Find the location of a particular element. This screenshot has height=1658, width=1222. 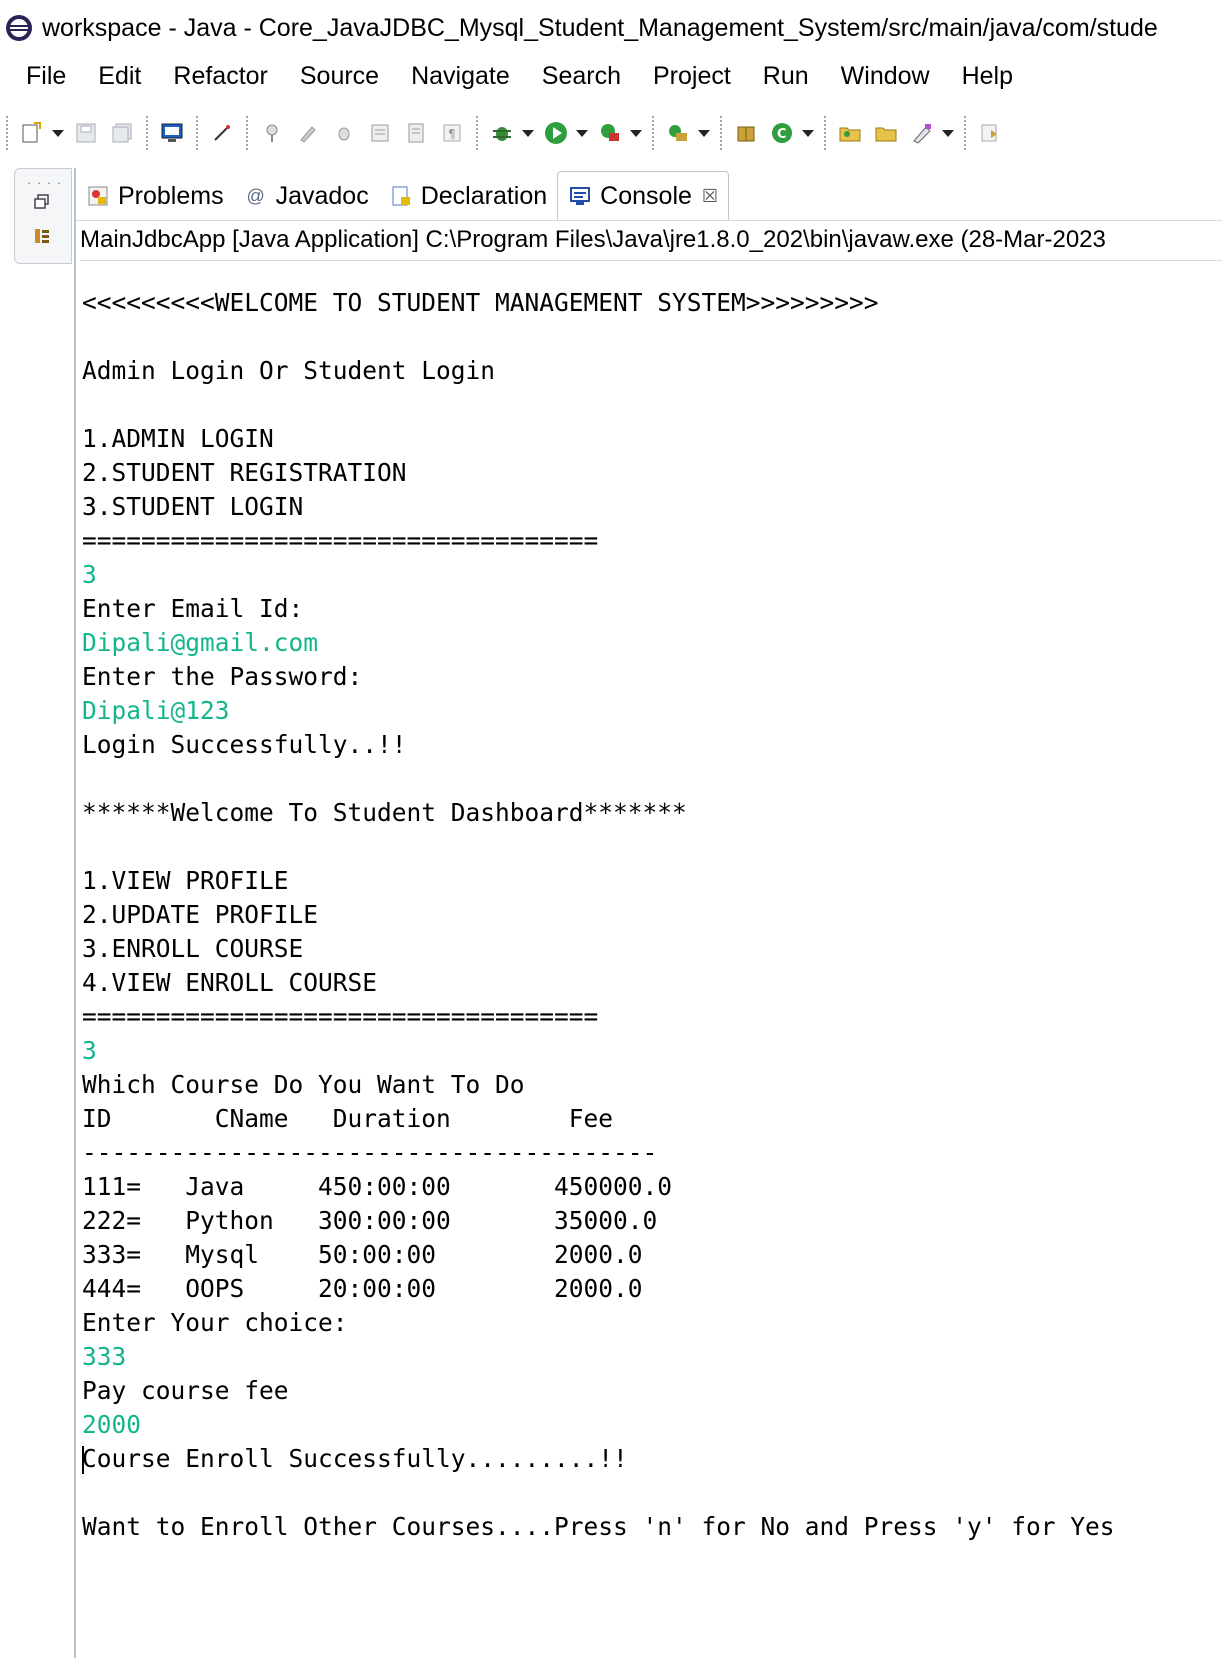

console-output-line: Which Course Do You Want To Do is located at coordinates (303, 1084).